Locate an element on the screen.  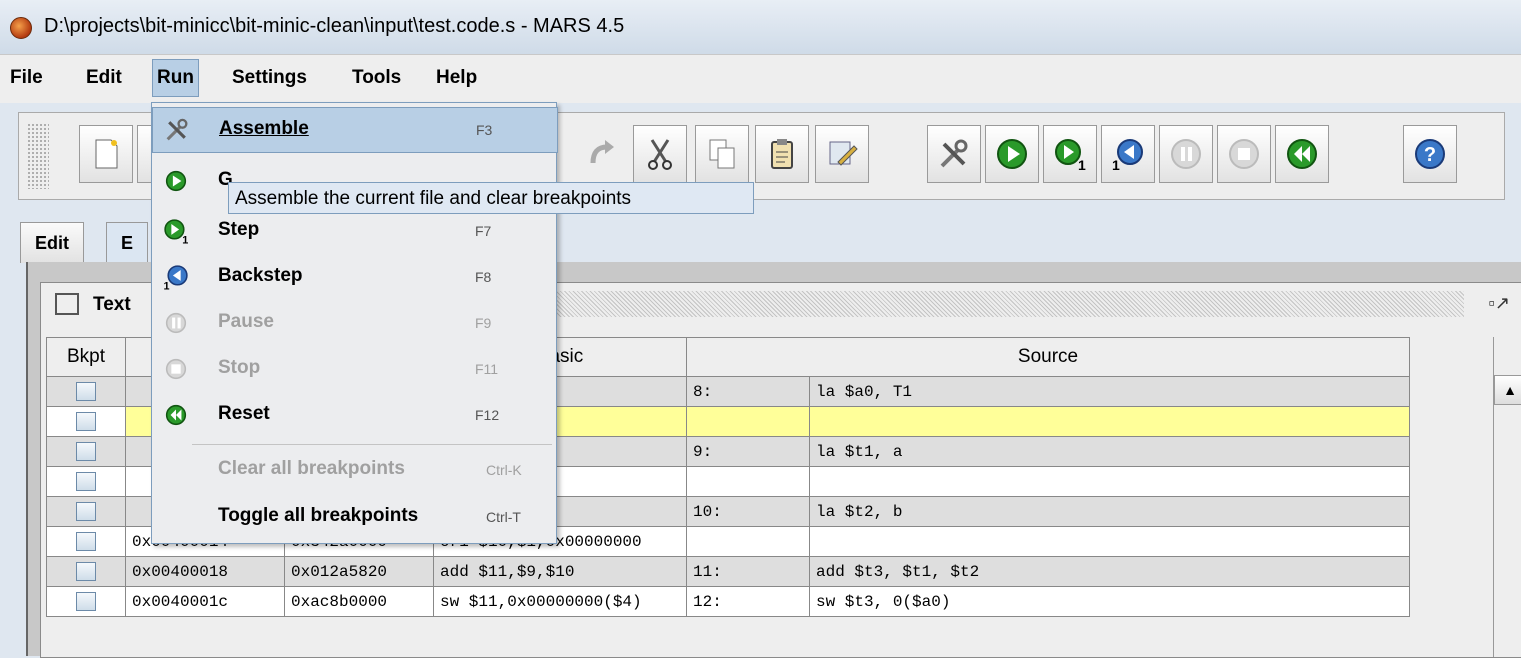
menu-item-pause: Pause F9 is located at coordinates (354, 323).